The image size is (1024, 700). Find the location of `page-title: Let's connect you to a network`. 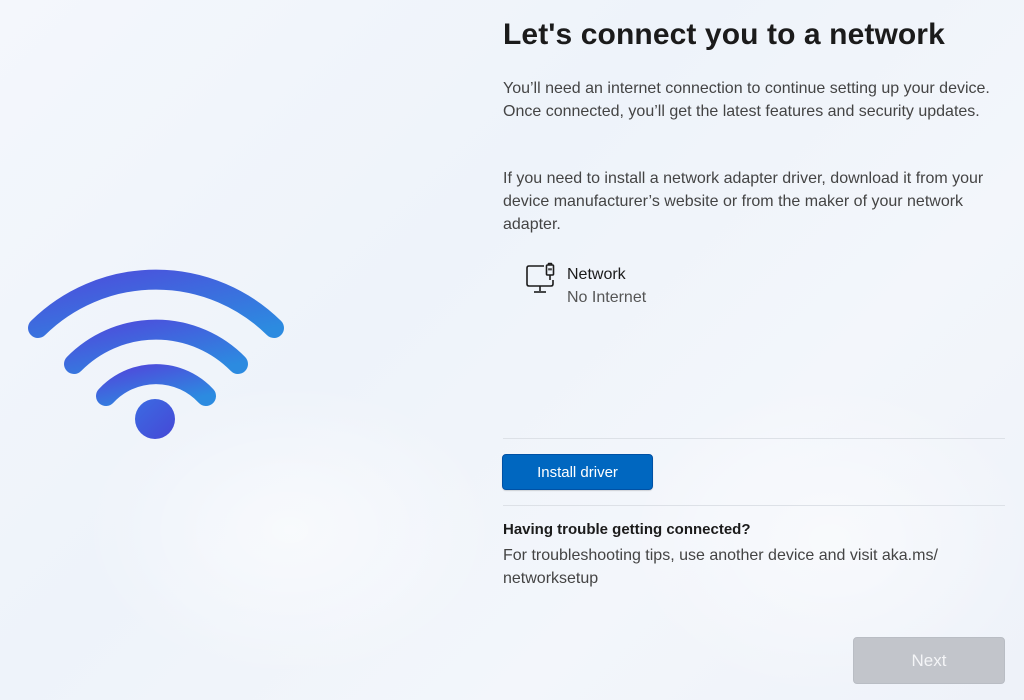

page-title: Let's connect you to a network is located at coordinates (724, 34).